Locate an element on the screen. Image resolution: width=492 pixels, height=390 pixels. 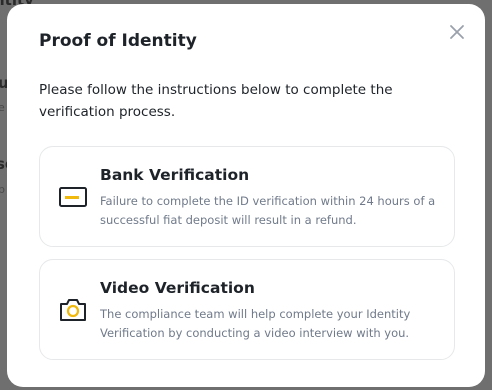
close-icon is located at coordinates (457, 32).